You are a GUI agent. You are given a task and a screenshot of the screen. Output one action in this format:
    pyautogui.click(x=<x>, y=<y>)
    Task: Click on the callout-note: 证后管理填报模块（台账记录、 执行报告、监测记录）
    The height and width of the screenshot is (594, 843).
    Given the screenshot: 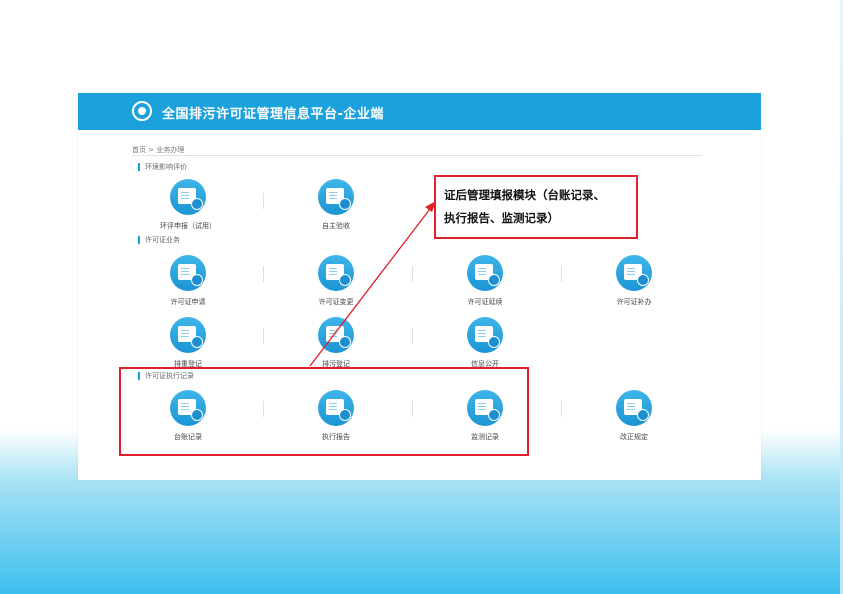 What is the action you would take?
    pyautogui.click(x=536, y=207)
    